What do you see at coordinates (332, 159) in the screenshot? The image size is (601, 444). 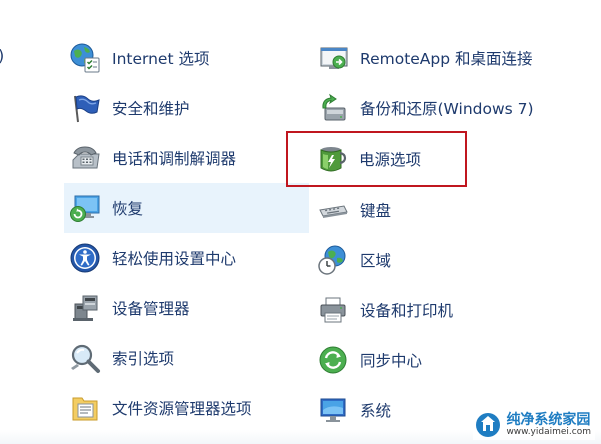 I see `power-options-icon` at bounding box center [332, 159].